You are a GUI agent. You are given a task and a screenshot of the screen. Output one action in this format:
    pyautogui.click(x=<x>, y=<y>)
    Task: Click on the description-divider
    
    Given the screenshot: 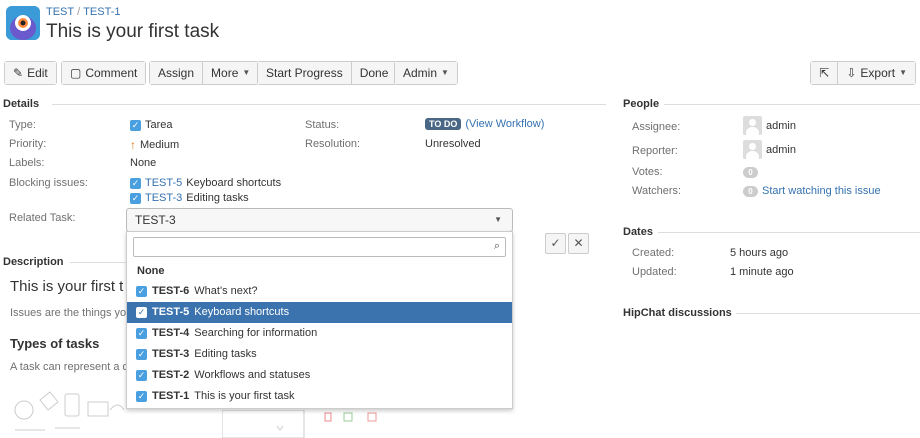 What is the action you would take?
    pyautogui.click(x=98, y=262)
    